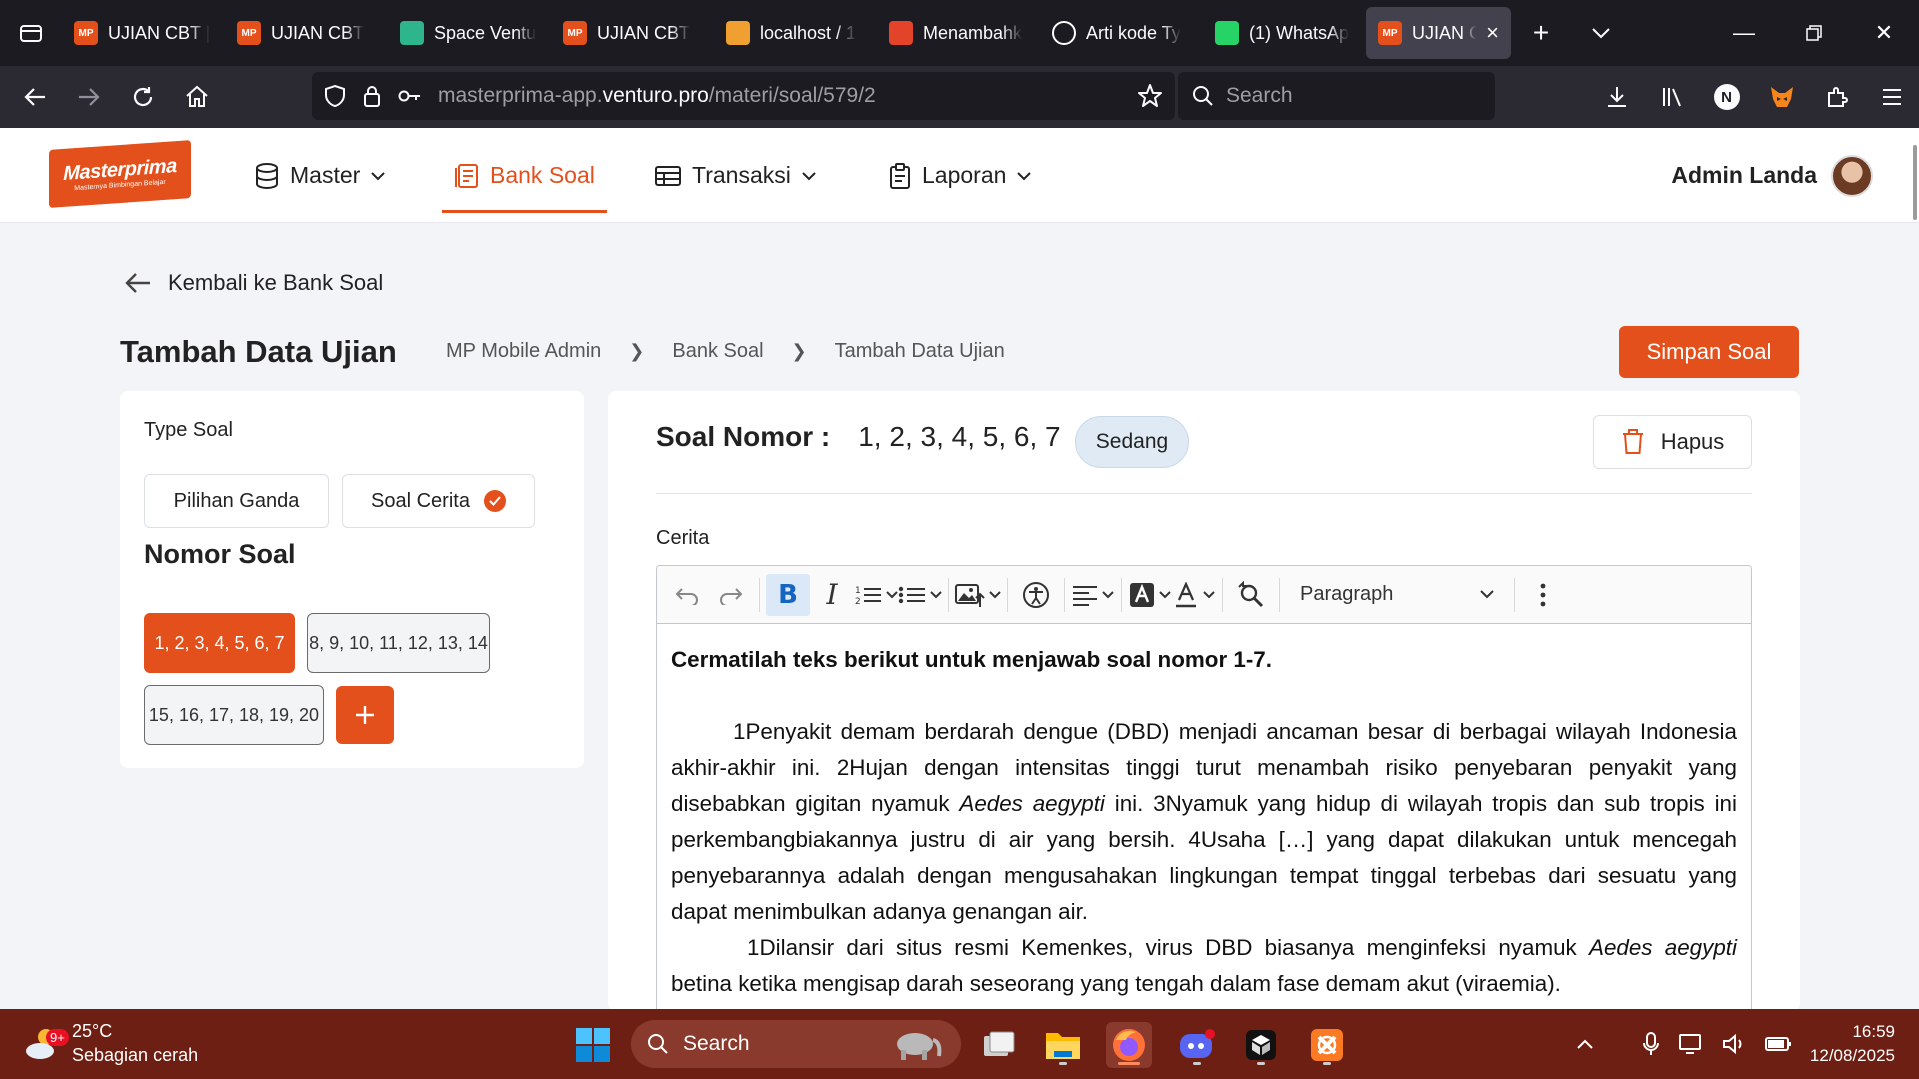 Image resolution: width=1919 pixels, height=1079 pixels. Describe the element at coordinates (234, 715) in the screenshot. I see `question-group-button: 15, 16, 17, 18, 19, 20` at that location.